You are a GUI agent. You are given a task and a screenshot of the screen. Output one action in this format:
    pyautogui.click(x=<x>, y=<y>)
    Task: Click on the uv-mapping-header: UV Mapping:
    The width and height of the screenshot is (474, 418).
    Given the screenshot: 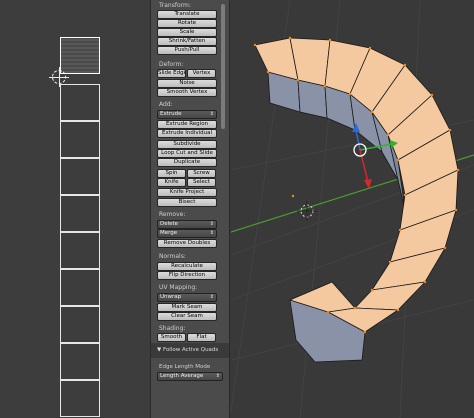 What is the action you would take?
    pyautogui.click(x=178, y=287)
    